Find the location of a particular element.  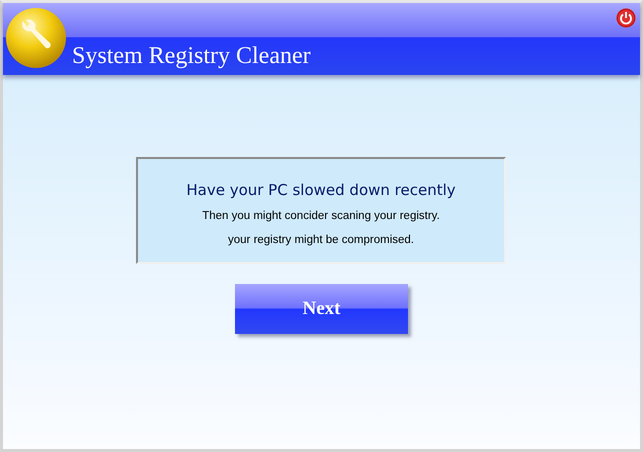

message-heading: Have your PC slowed down recently is located at coordinates (321, 190).